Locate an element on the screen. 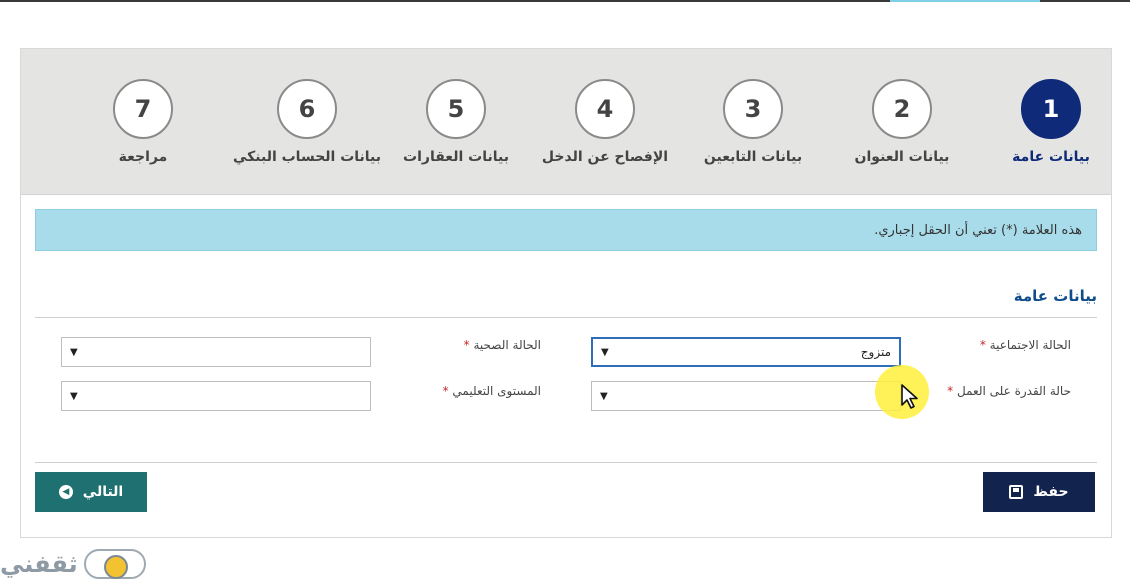  wizard-step-2: 2 بيانات العنوان is located at coordinates (902, 122).